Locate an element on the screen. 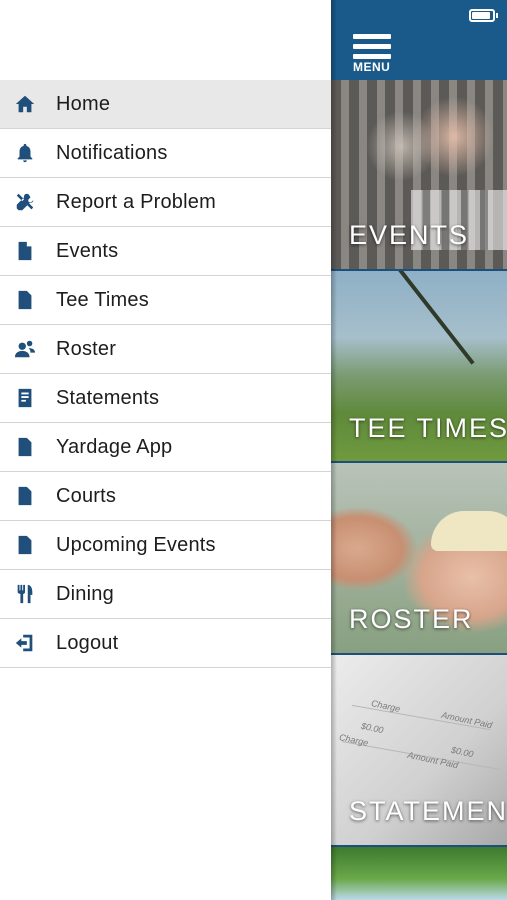 Image resolution: width=507 pixels, height=900 pixels. drawer-item-report-a-problem: Report a Problem is located at coordinates (165, 202).